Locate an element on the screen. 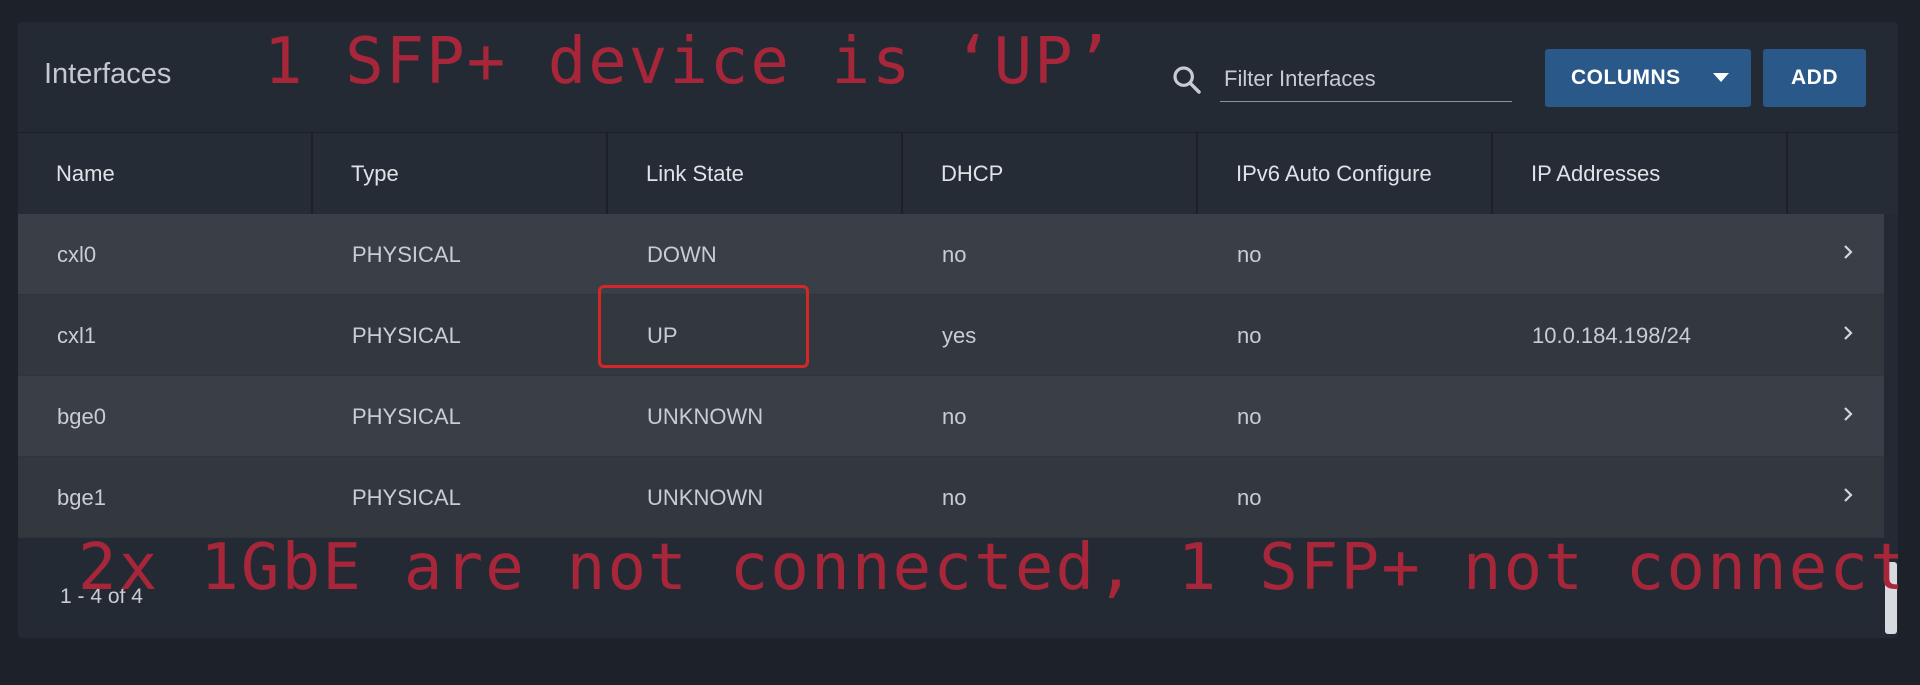 This screenshot has width=1920, height=685. cell-link-state: DOWN is located at coordinates (682, 254).